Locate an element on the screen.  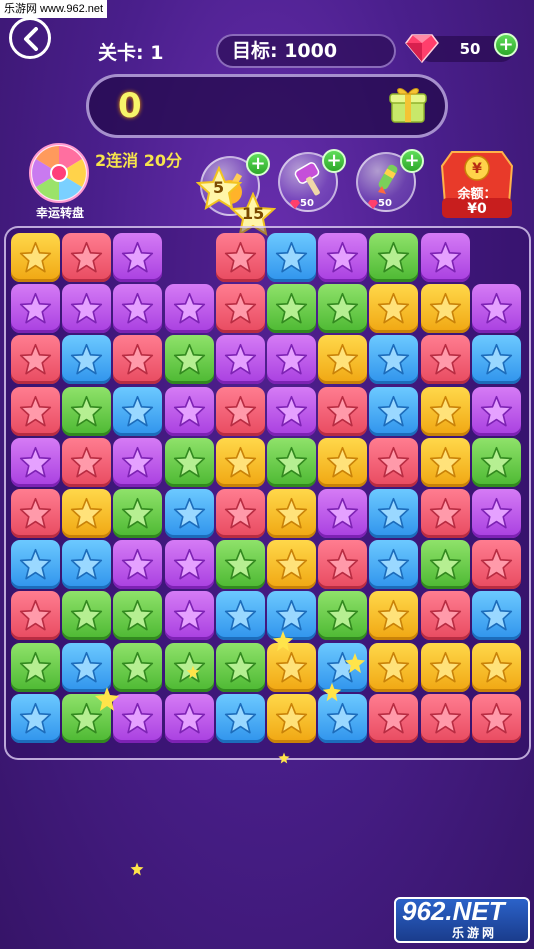
add-gems-button: + is located at coordinates (506, 45).